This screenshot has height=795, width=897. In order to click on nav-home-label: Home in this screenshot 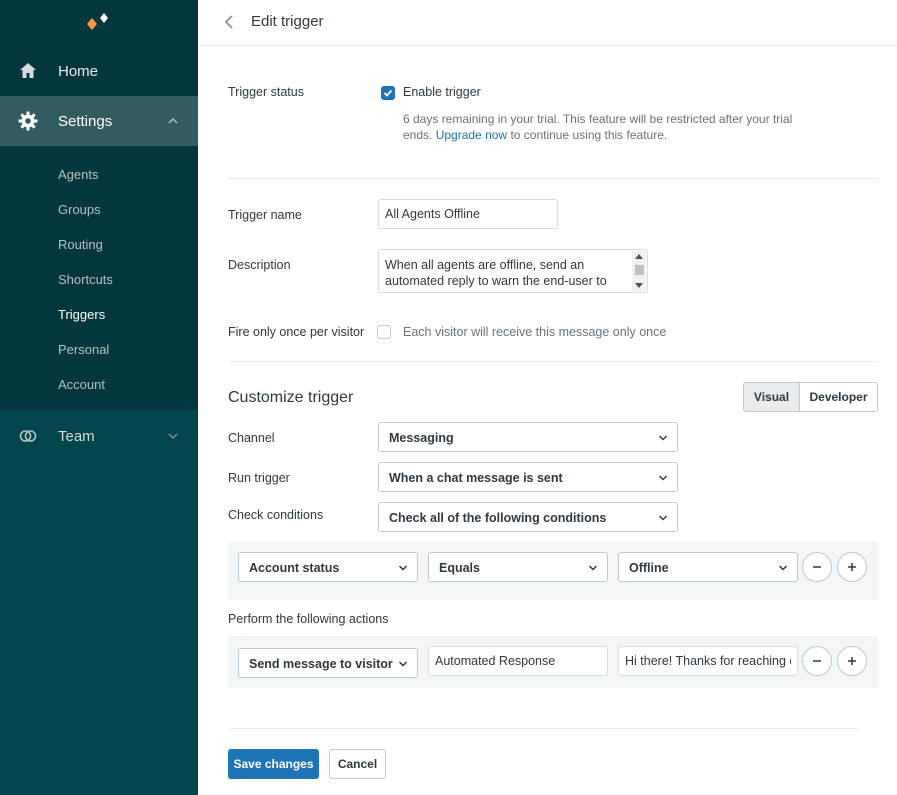, I will do `click(78, 71)`.